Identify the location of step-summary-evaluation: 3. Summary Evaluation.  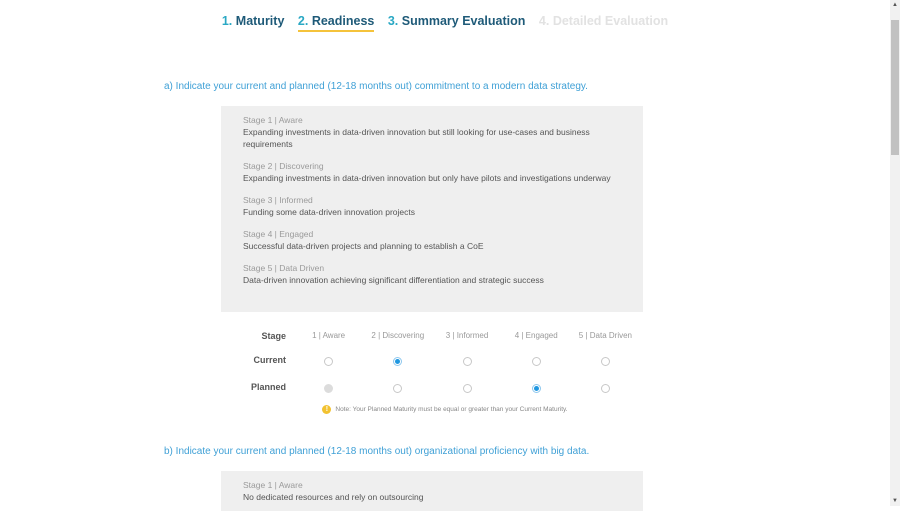
(457, 22).